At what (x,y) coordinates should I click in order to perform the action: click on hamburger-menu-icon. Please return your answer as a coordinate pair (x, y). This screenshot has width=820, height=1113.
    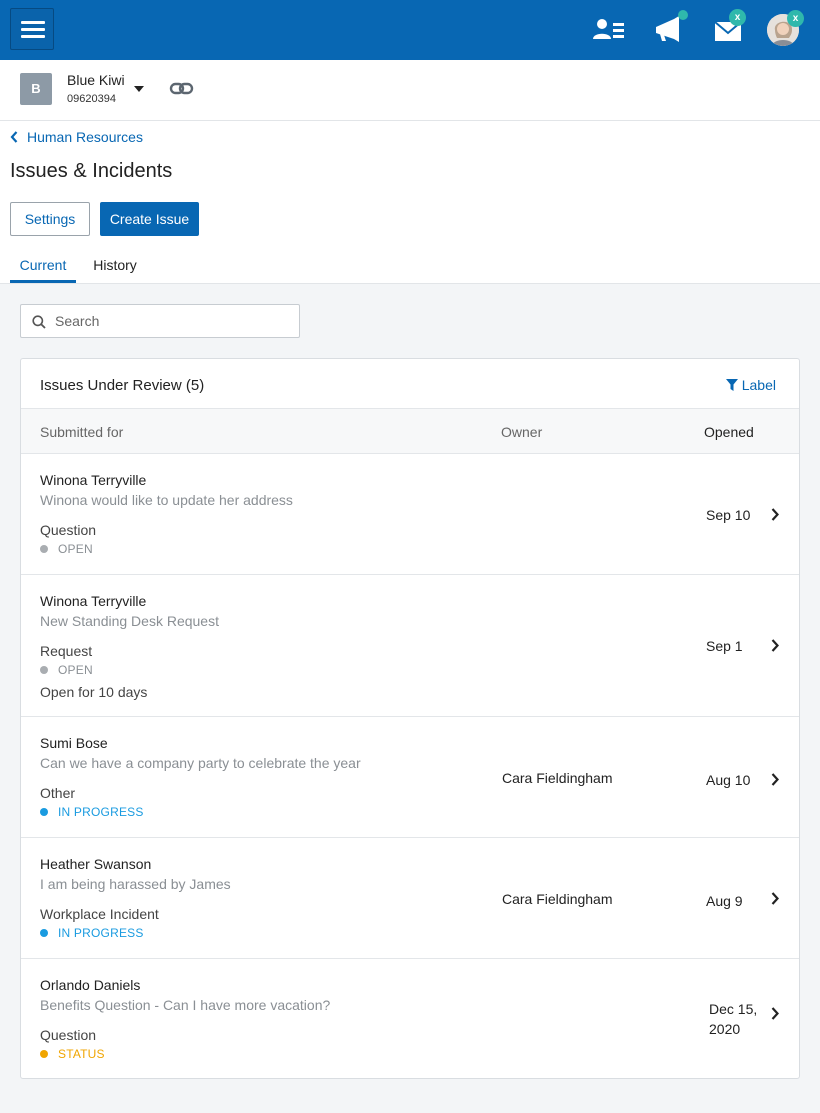
    Looking at the image, I should click on (32, 29).